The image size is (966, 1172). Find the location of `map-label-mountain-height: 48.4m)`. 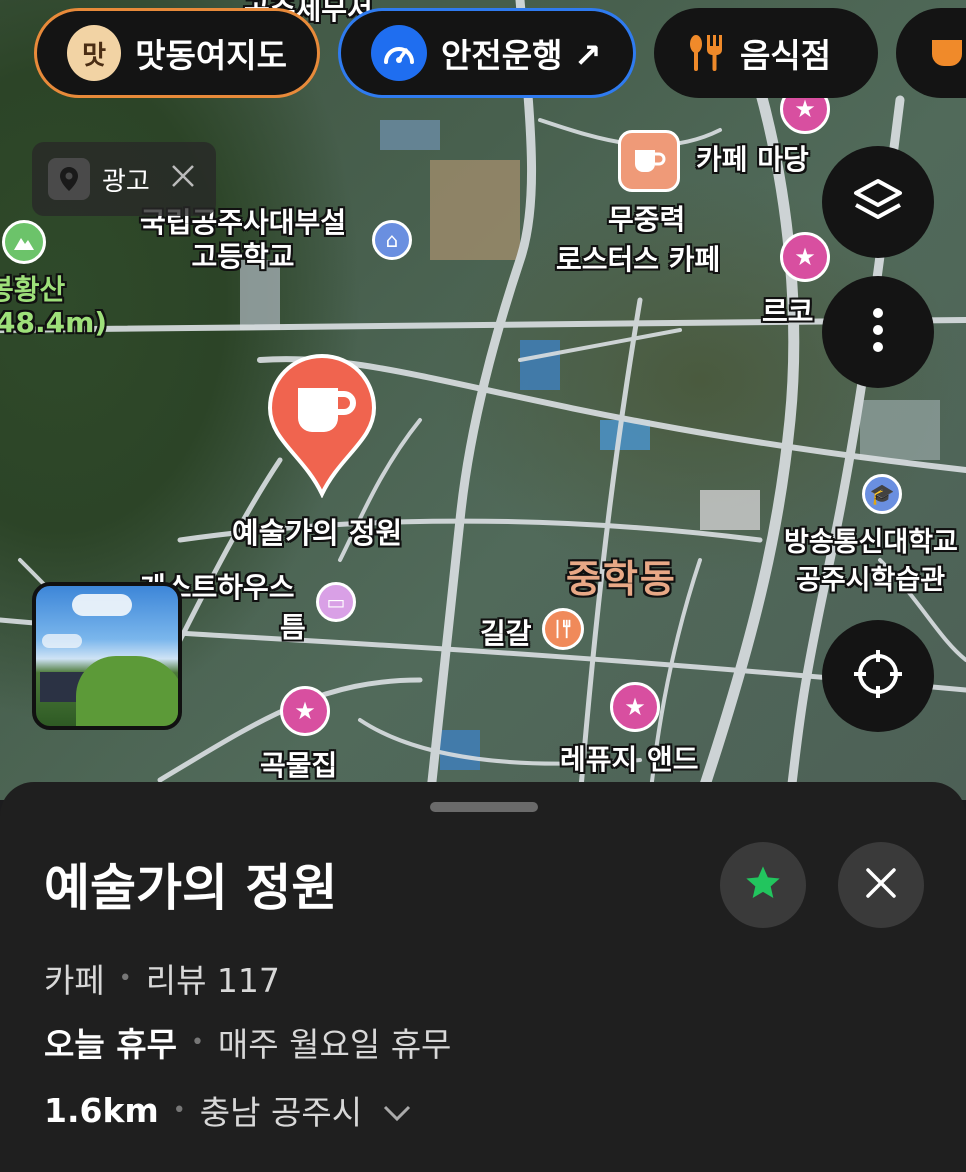

map-label-mountain-height: 48.4m) is located at coordinates (54, 322).